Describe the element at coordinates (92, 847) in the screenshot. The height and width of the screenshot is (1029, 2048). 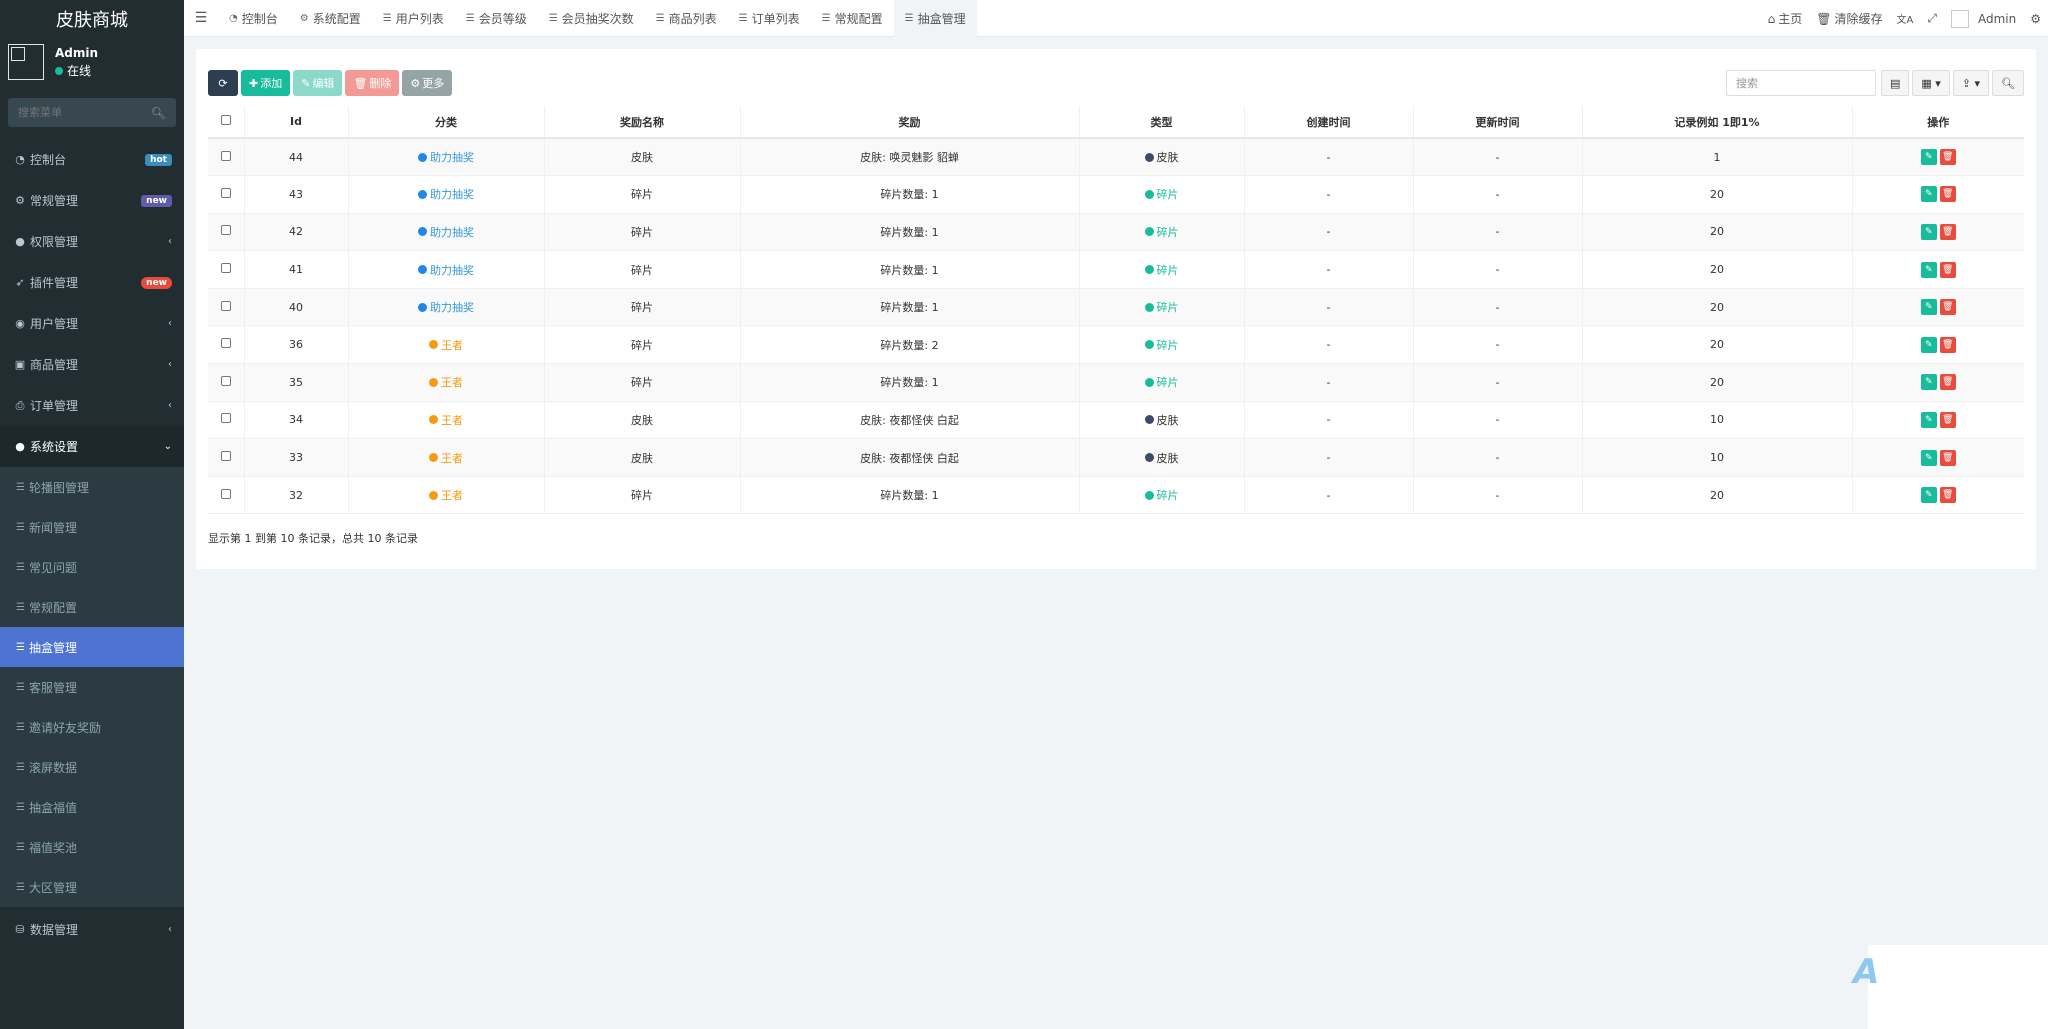
I see `submenu-item-pool: ☰ 福值奖池` at that location.